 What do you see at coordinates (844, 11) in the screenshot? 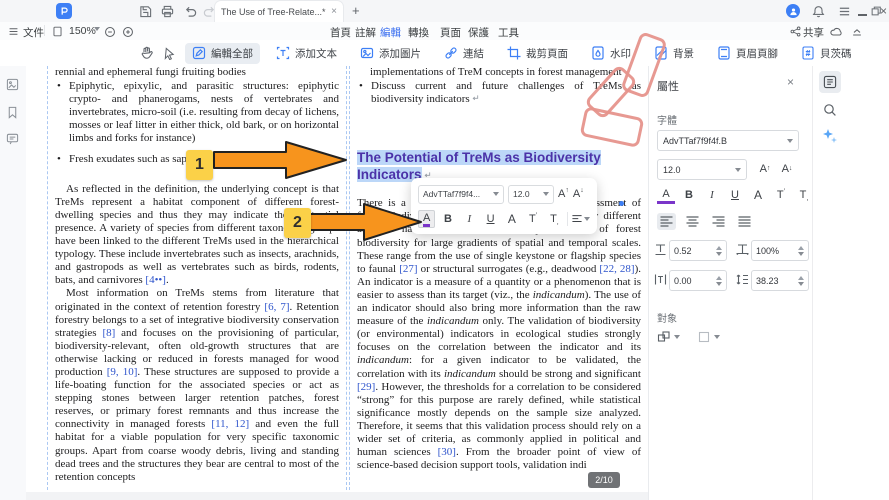
I see `window-menu-icon` at bounding box center [844, 11].